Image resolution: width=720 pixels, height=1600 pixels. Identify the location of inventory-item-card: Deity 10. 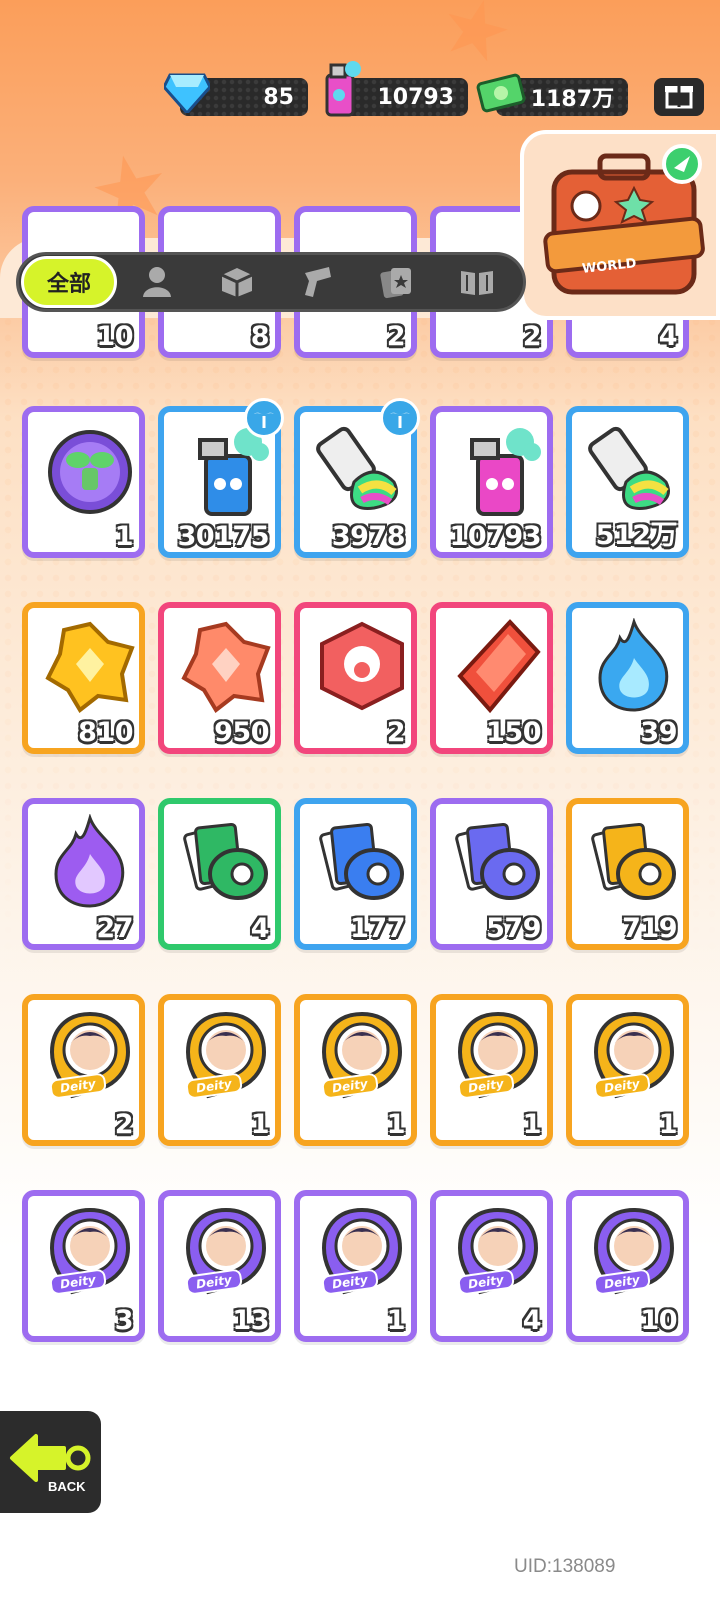
(627, 1266).